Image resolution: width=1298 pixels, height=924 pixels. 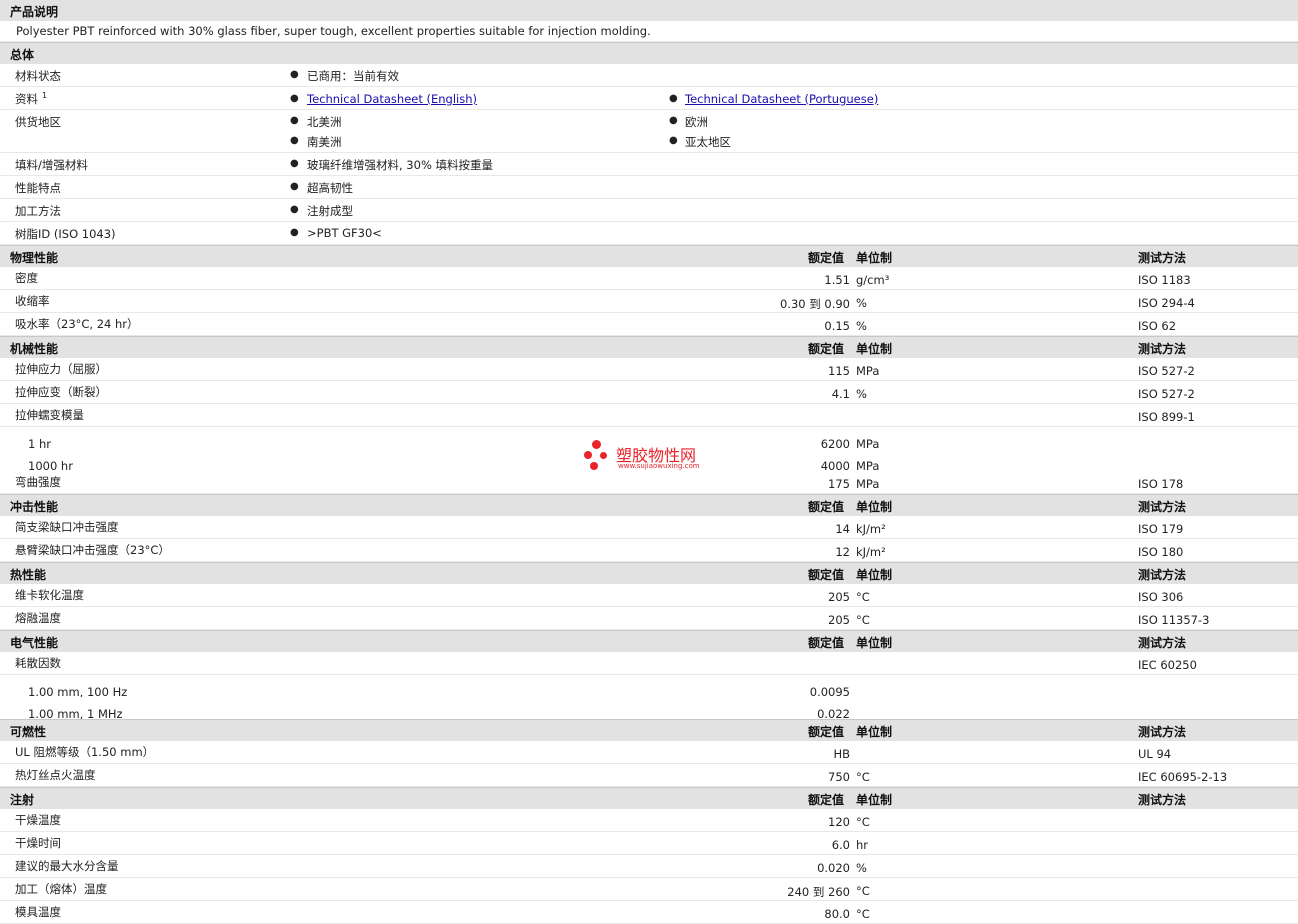 I want to click on property-unit: kJ/m², so click(x=871, y=552).